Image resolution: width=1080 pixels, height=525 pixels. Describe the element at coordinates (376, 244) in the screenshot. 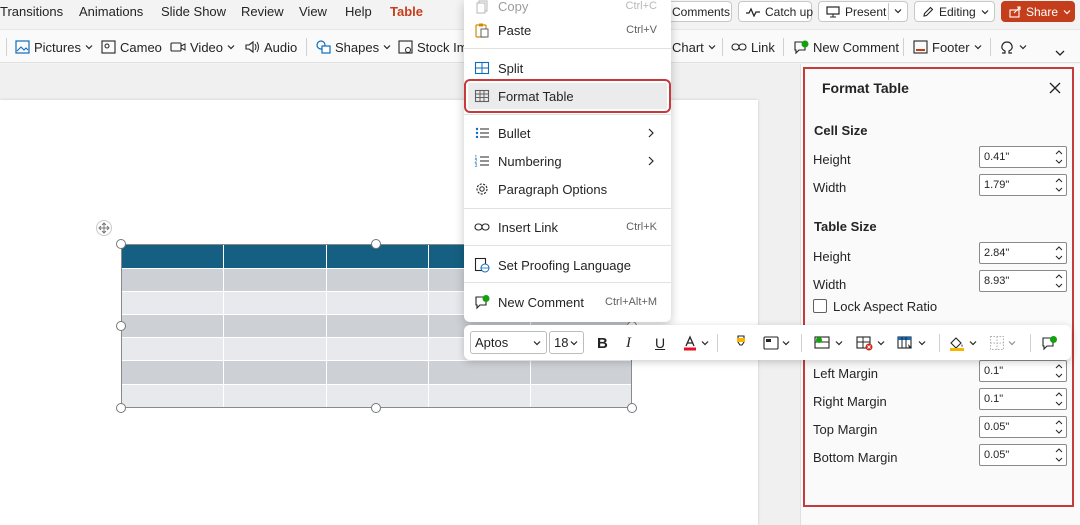

I see `resize-handle-top` at that location.